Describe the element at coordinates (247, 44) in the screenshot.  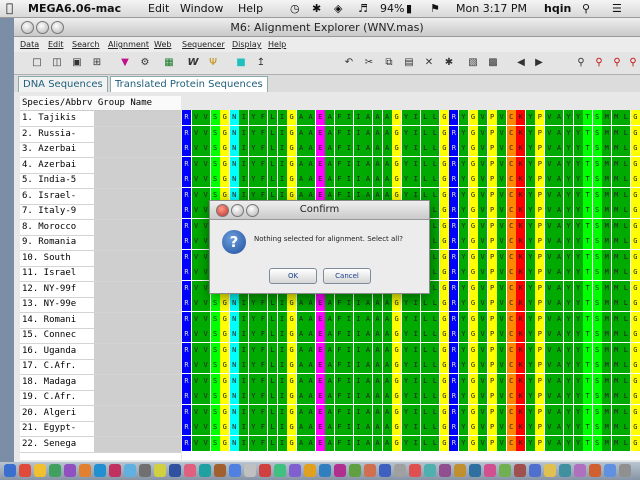
I see `menu-display: Display` at that location.